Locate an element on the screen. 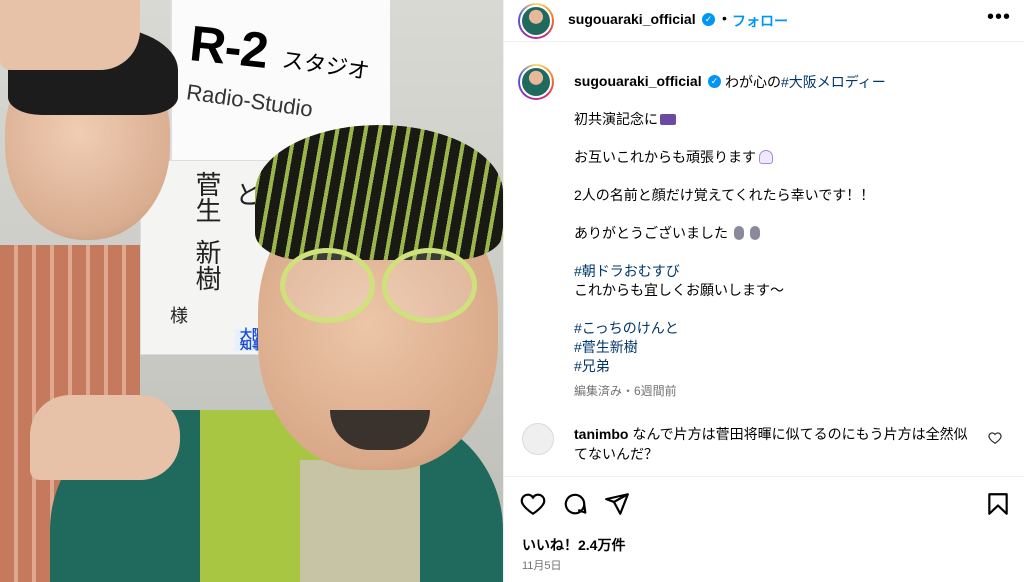  rice-ball-emoji-icon is located at coordinates (766, 157).